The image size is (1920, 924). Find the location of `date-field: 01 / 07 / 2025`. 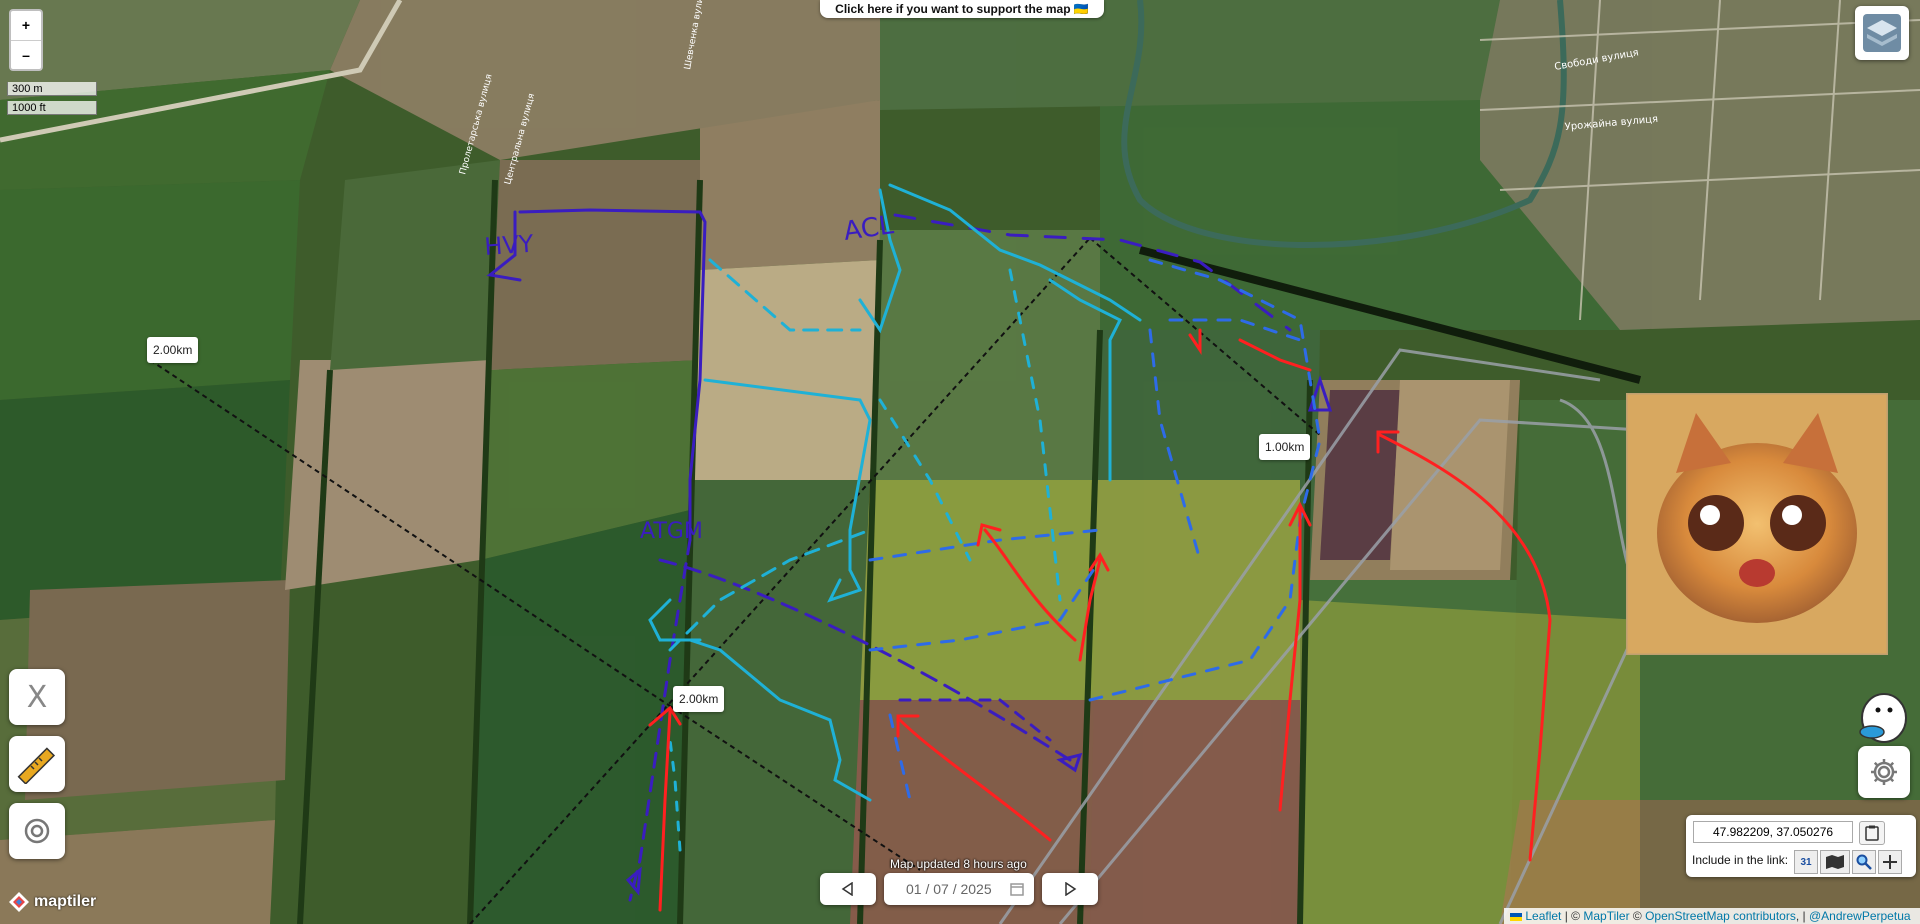

date-field: 01 / 07 / 2025 is located at coordinates (959, 889).